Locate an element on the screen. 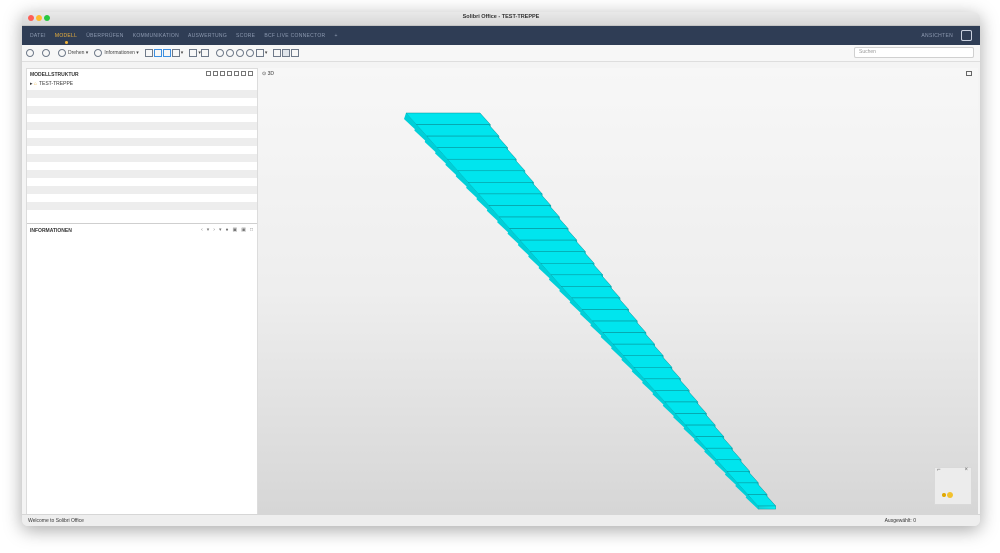  selection-count: Ausgewählt: 0 is located at coordinates (900, 521).